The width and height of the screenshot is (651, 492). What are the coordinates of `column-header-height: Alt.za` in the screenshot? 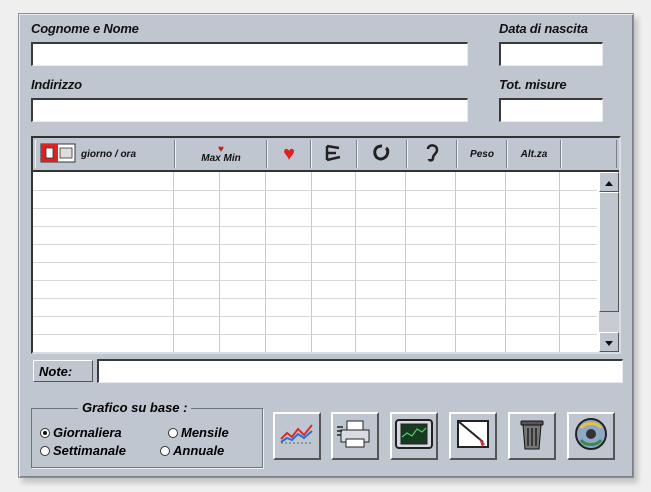 It's located at (534, 154).